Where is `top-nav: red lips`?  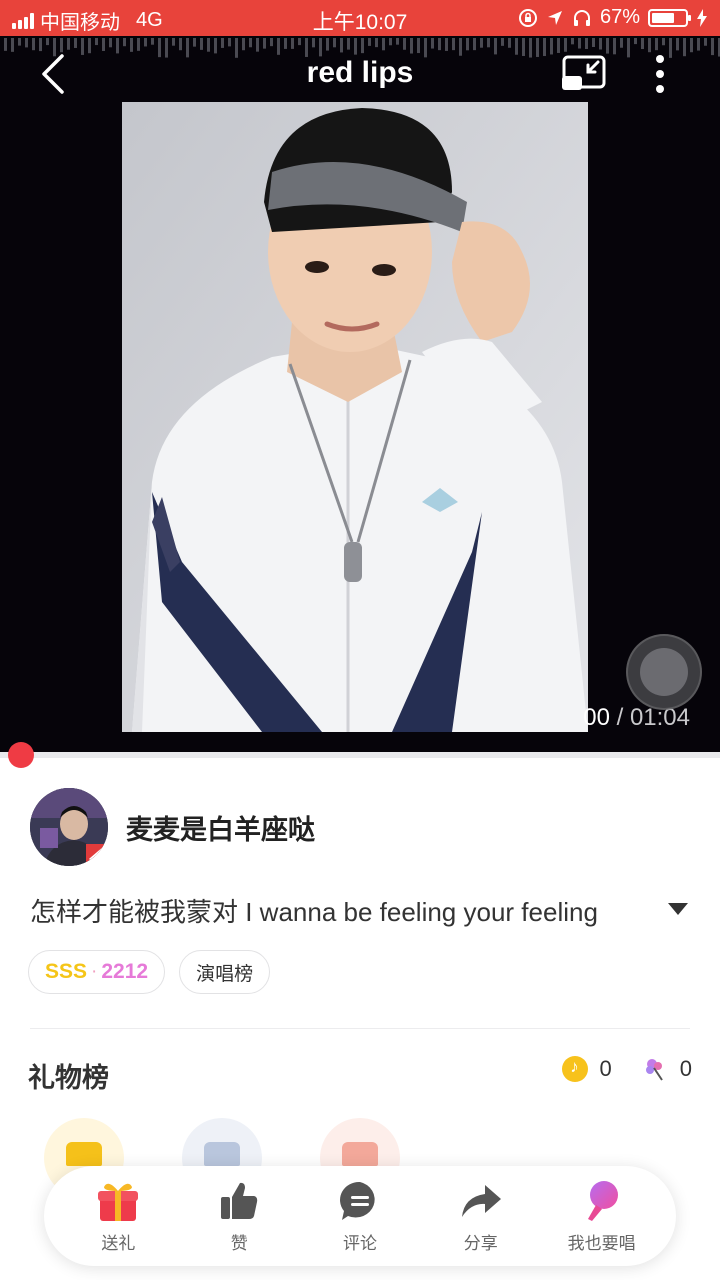 top-nav: red lips is located at coordinates (360, 74).